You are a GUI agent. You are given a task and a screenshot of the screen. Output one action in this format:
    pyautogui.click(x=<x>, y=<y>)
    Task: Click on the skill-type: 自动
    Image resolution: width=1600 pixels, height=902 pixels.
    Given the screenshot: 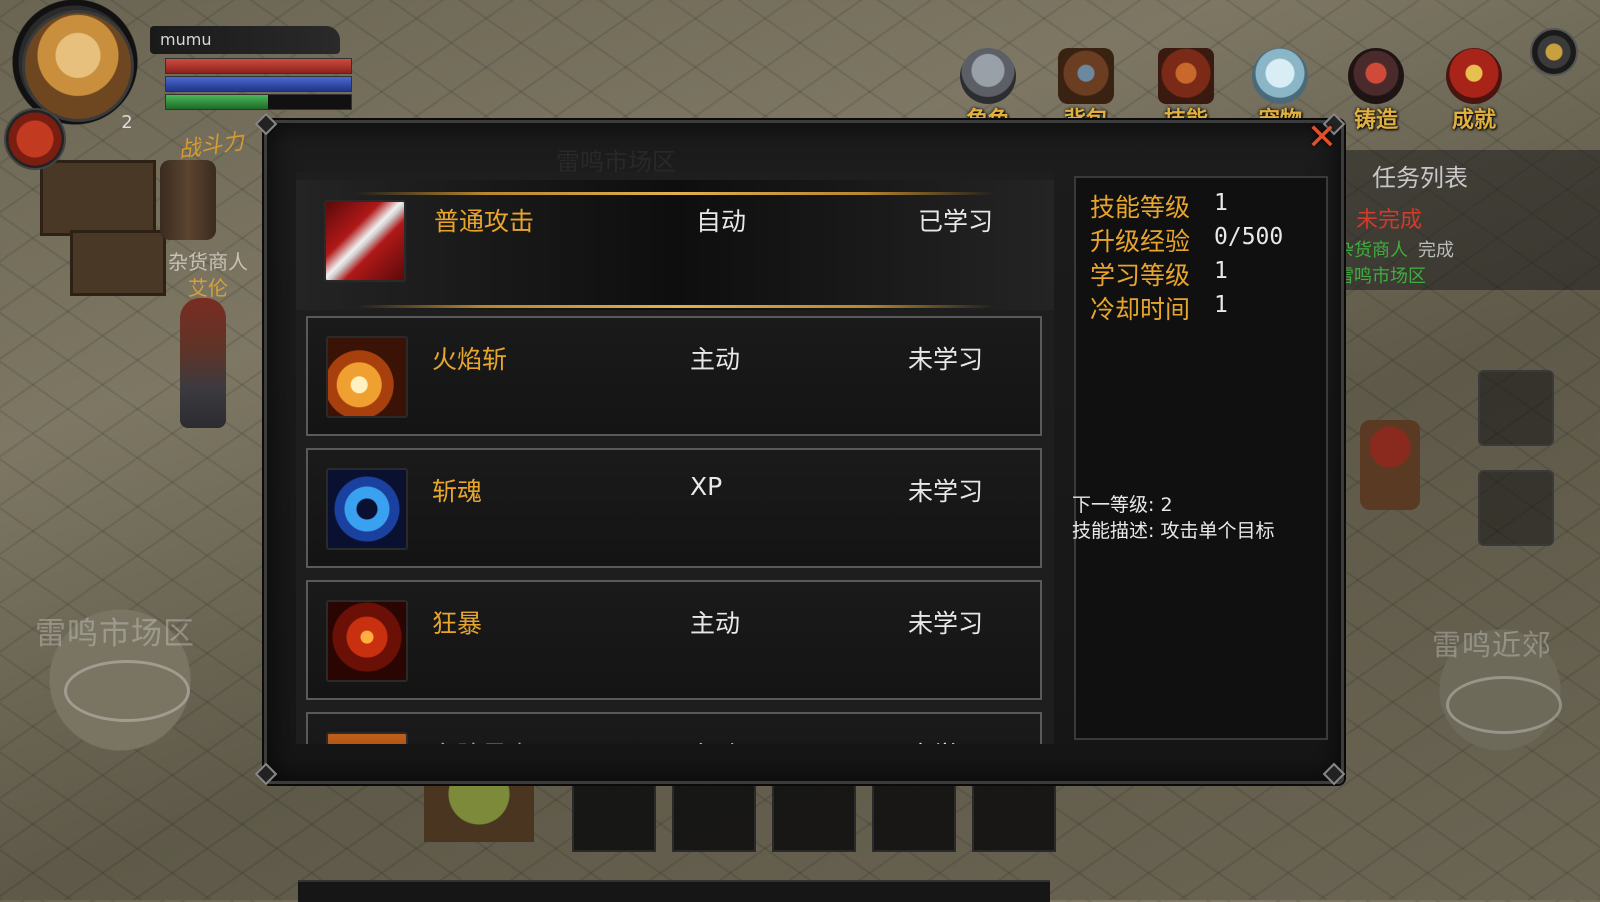 What is the action you would take?
    pyautogui.click(x=721, y=221)
    